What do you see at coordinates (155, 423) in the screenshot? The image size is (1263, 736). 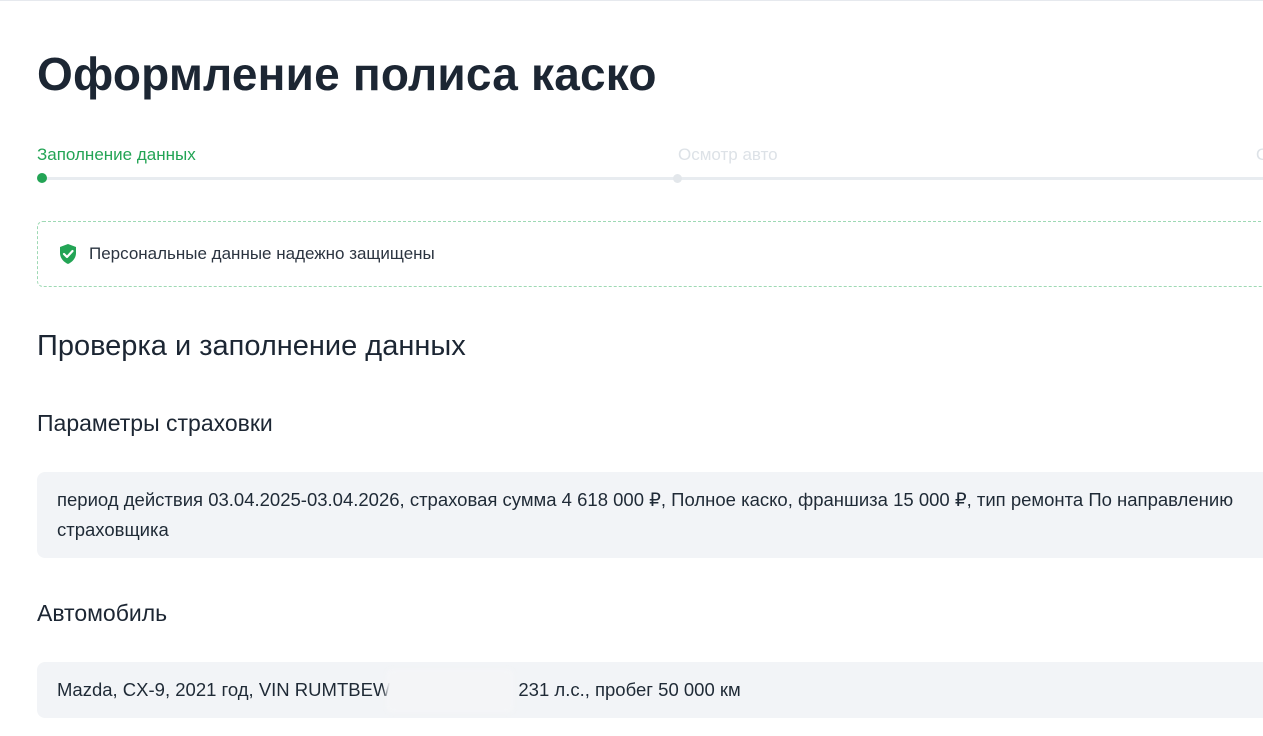 I see `insurance-params-title: Параметры страховки` at bounding box center [155, 423].